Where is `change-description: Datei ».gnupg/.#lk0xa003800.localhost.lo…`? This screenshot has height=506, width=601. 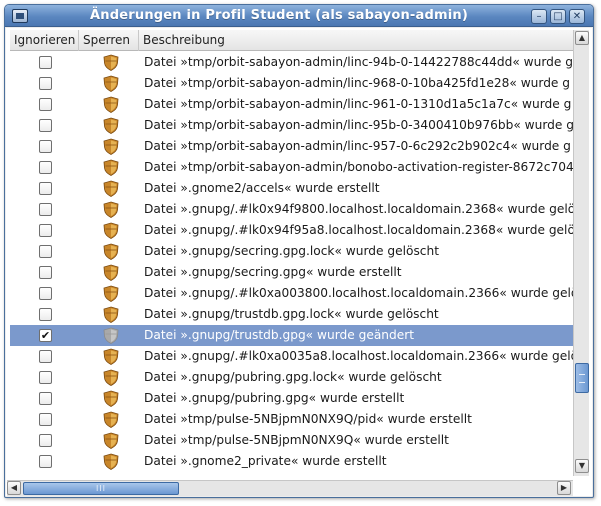 change-description: Datei ».gnupg/.#lk0xa003800.localhost.lo… is located at coordinates (358, 293).